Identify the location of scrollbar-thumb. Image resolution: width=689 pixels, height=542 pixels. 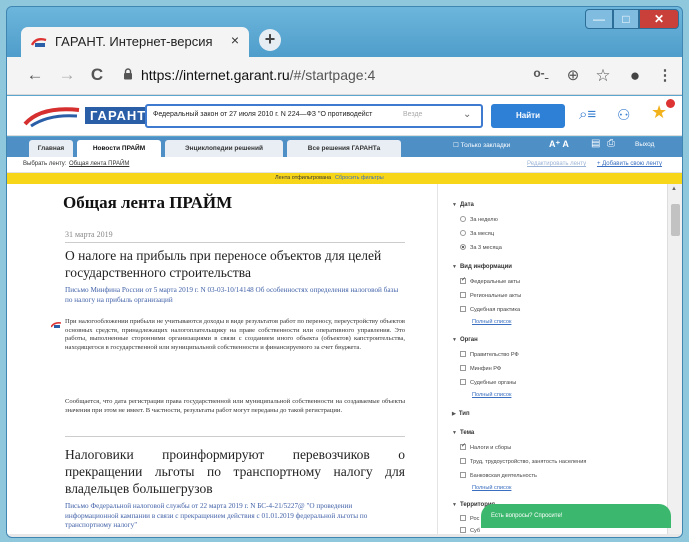
(675, 220).